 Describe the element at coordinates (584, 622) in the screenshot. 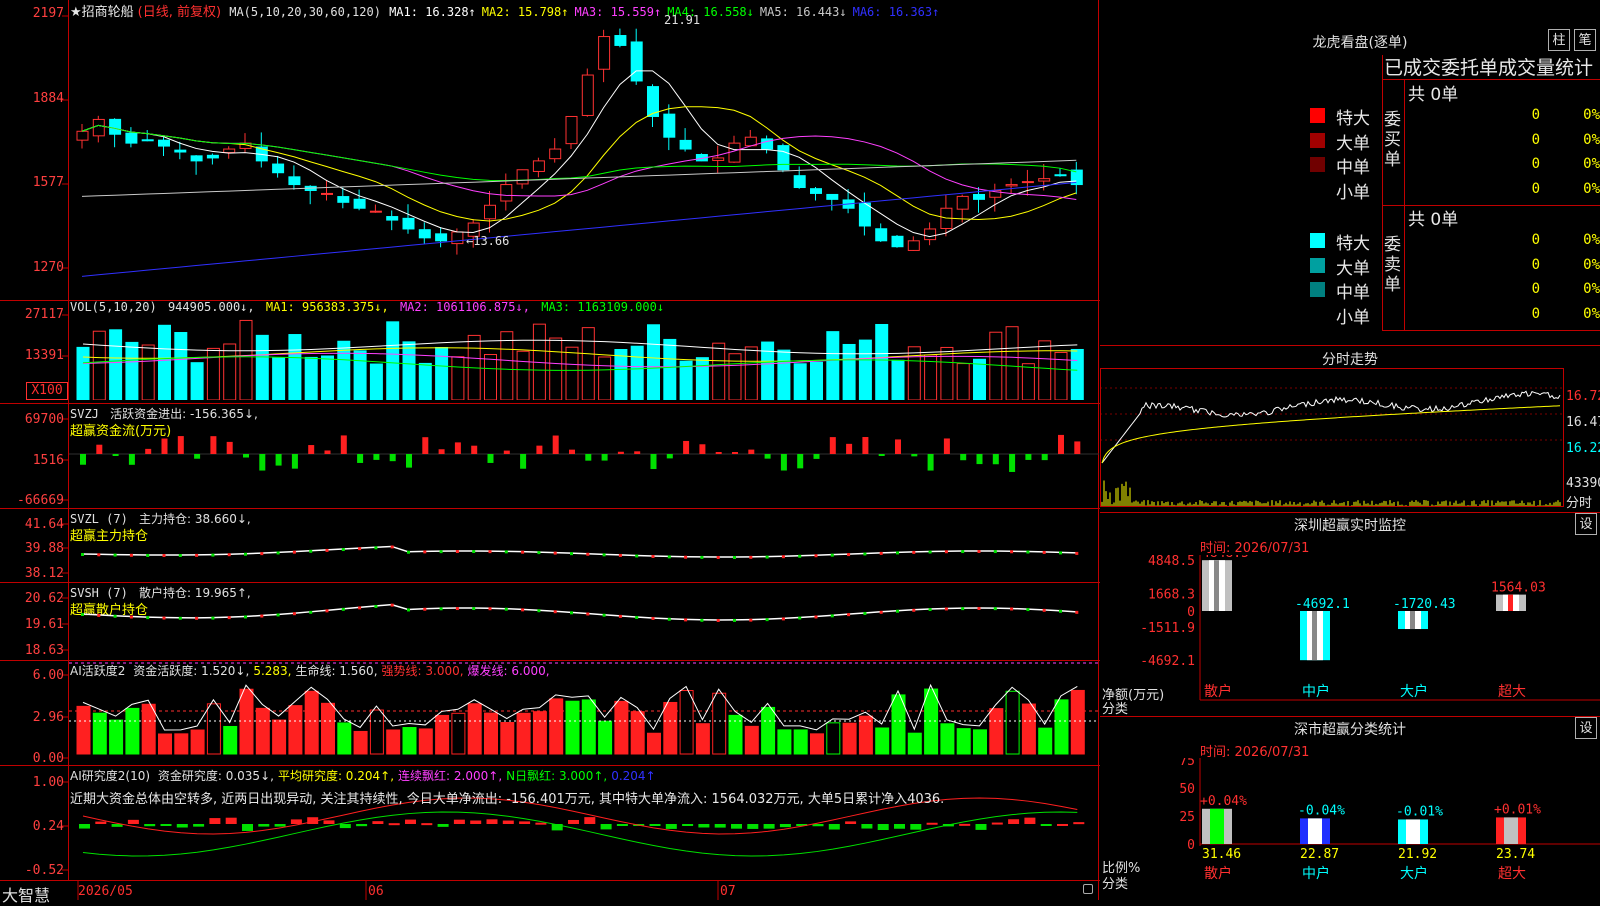

I see `retail-position-chart` at that location.